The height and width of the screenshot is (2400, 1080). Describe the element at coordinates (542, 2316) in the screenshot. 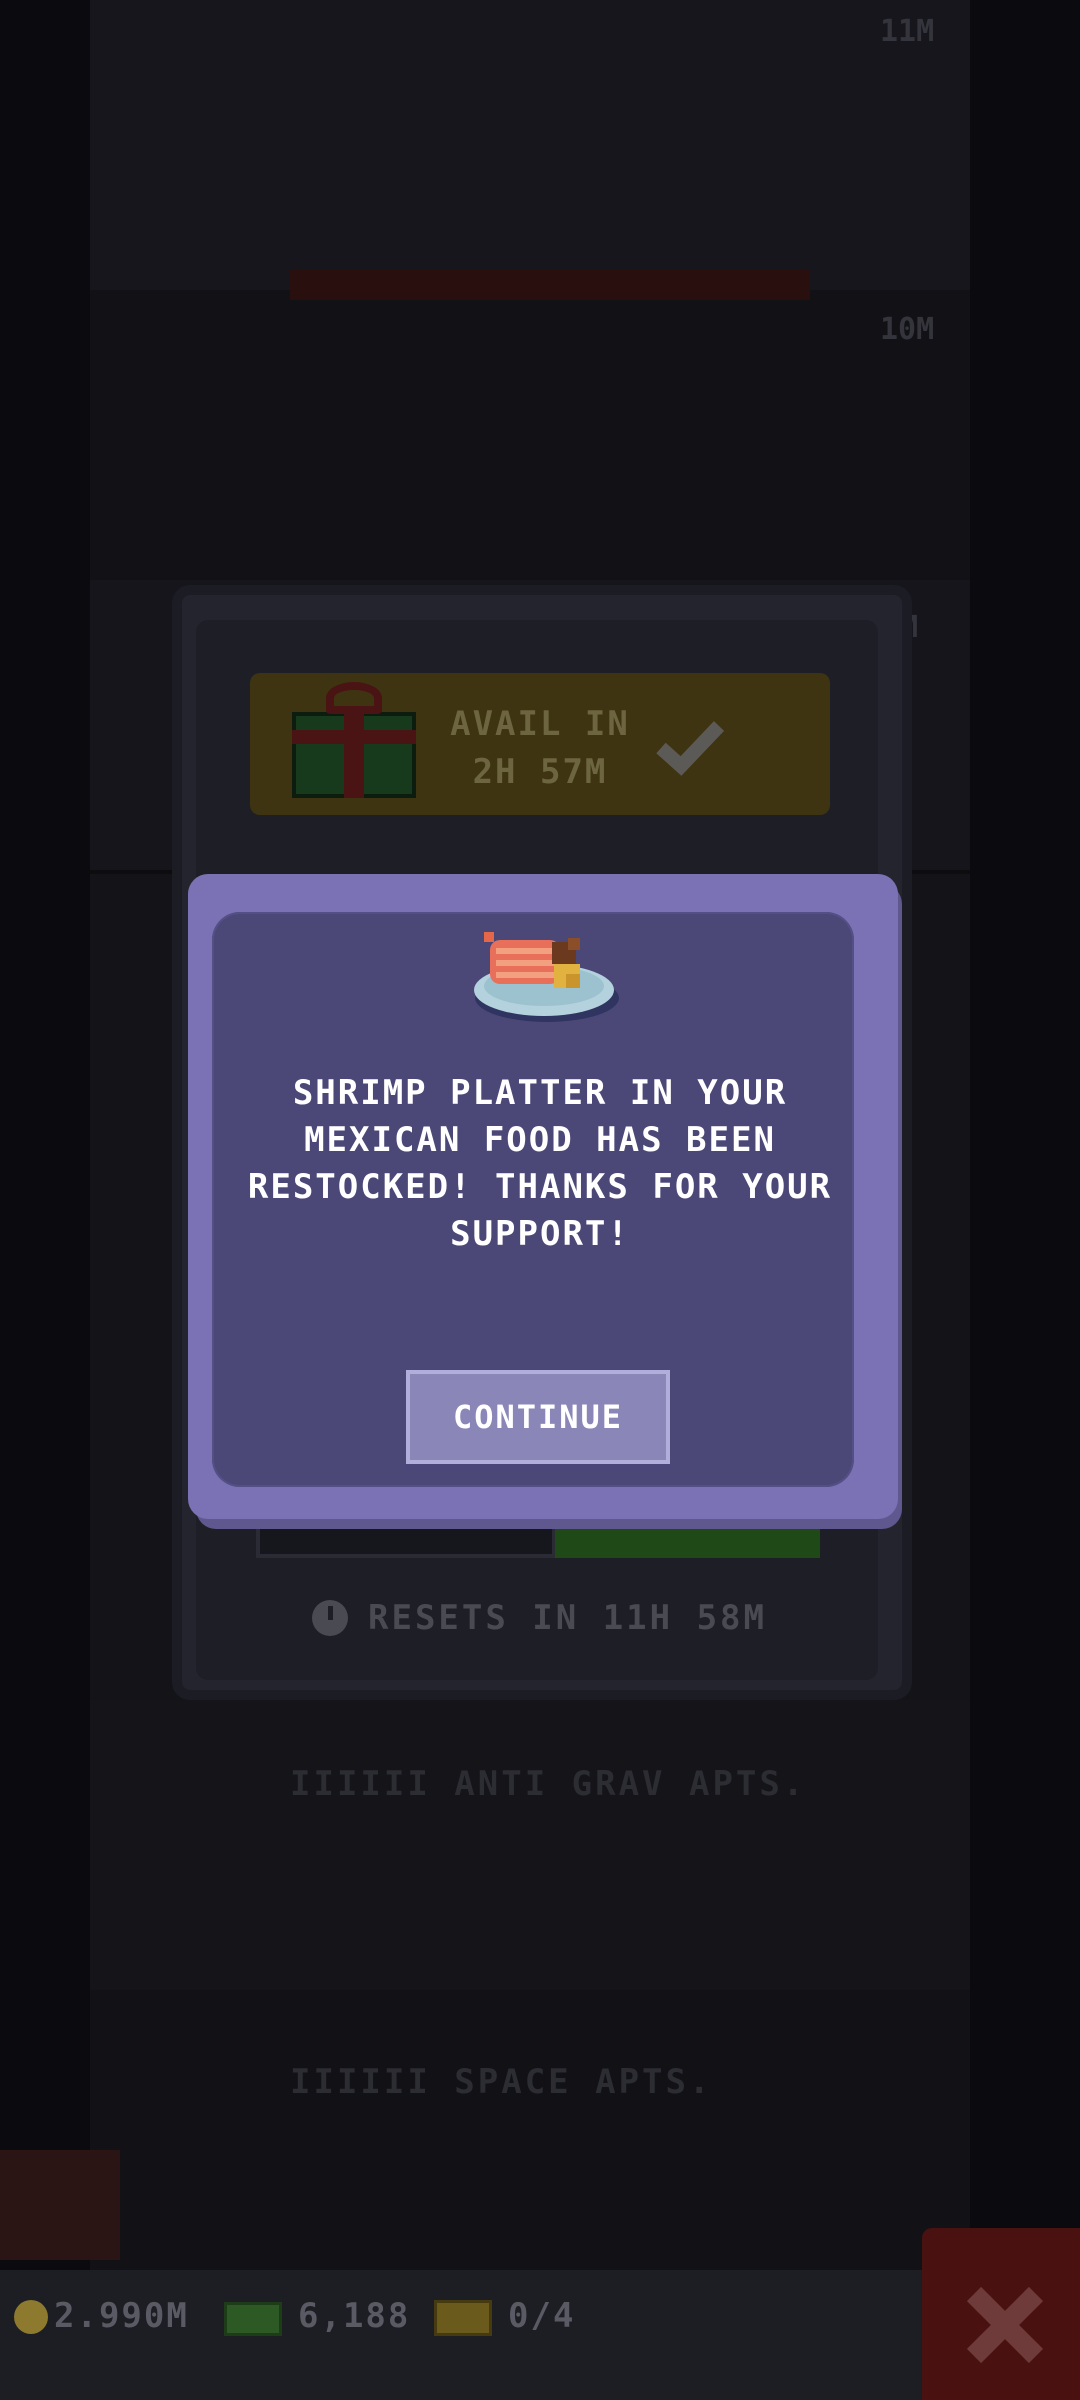

I see `ticket-count: 0/4` at that location.